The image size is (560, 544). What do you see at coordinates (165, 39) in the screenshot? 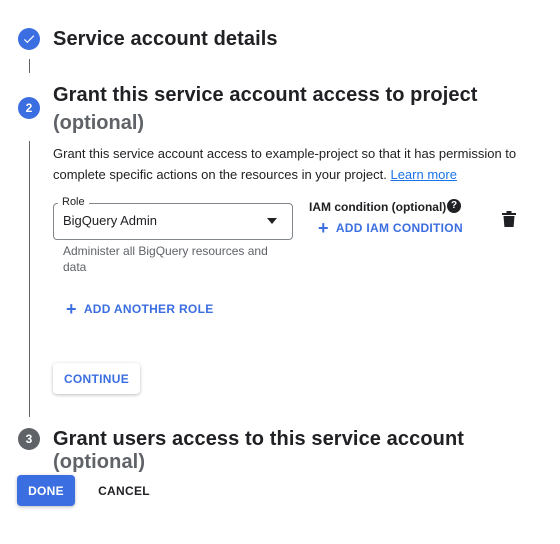
I see `step-1-title: Service account details` at bounding box center [165, 39].